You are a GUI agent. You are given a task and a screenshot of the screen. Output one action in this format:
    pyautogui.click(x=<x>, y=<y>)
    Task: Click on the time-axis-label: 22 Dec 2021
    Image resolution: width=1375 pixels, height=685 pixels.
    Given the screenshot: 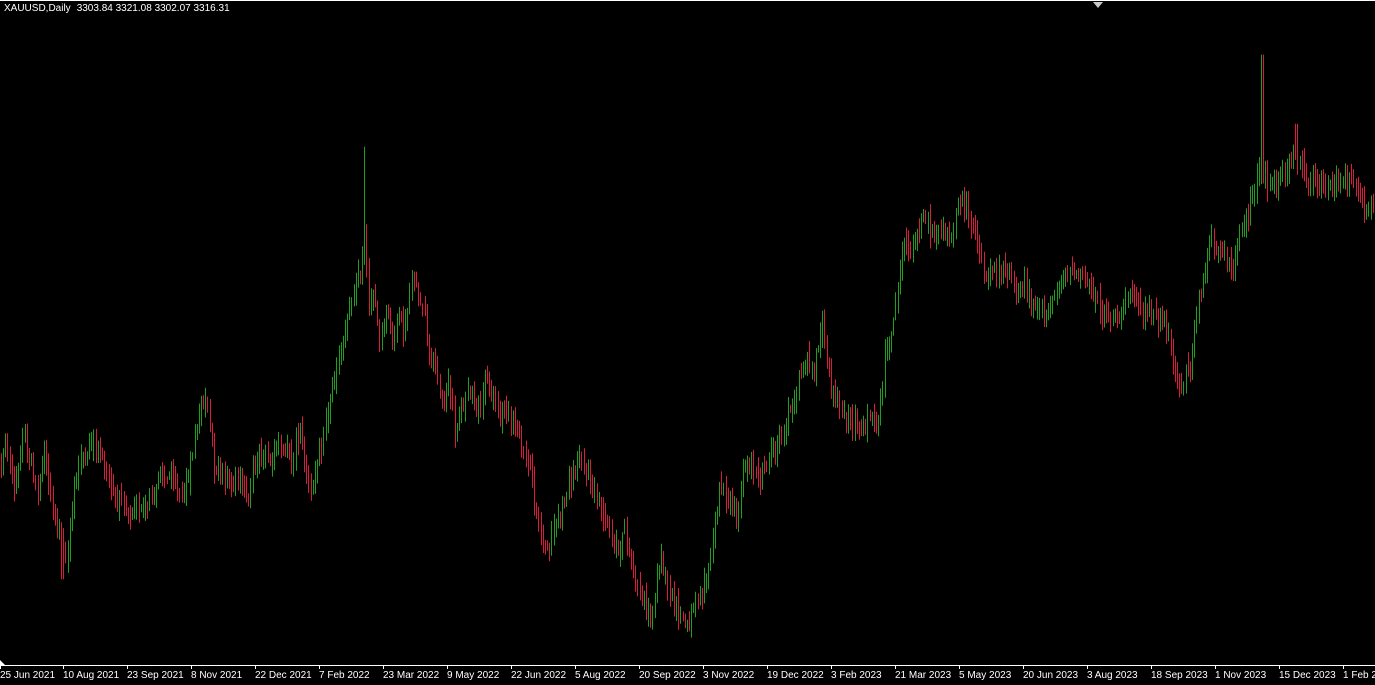 What is the action you would take?
    pyautogui.click(x=283, y=675)
    